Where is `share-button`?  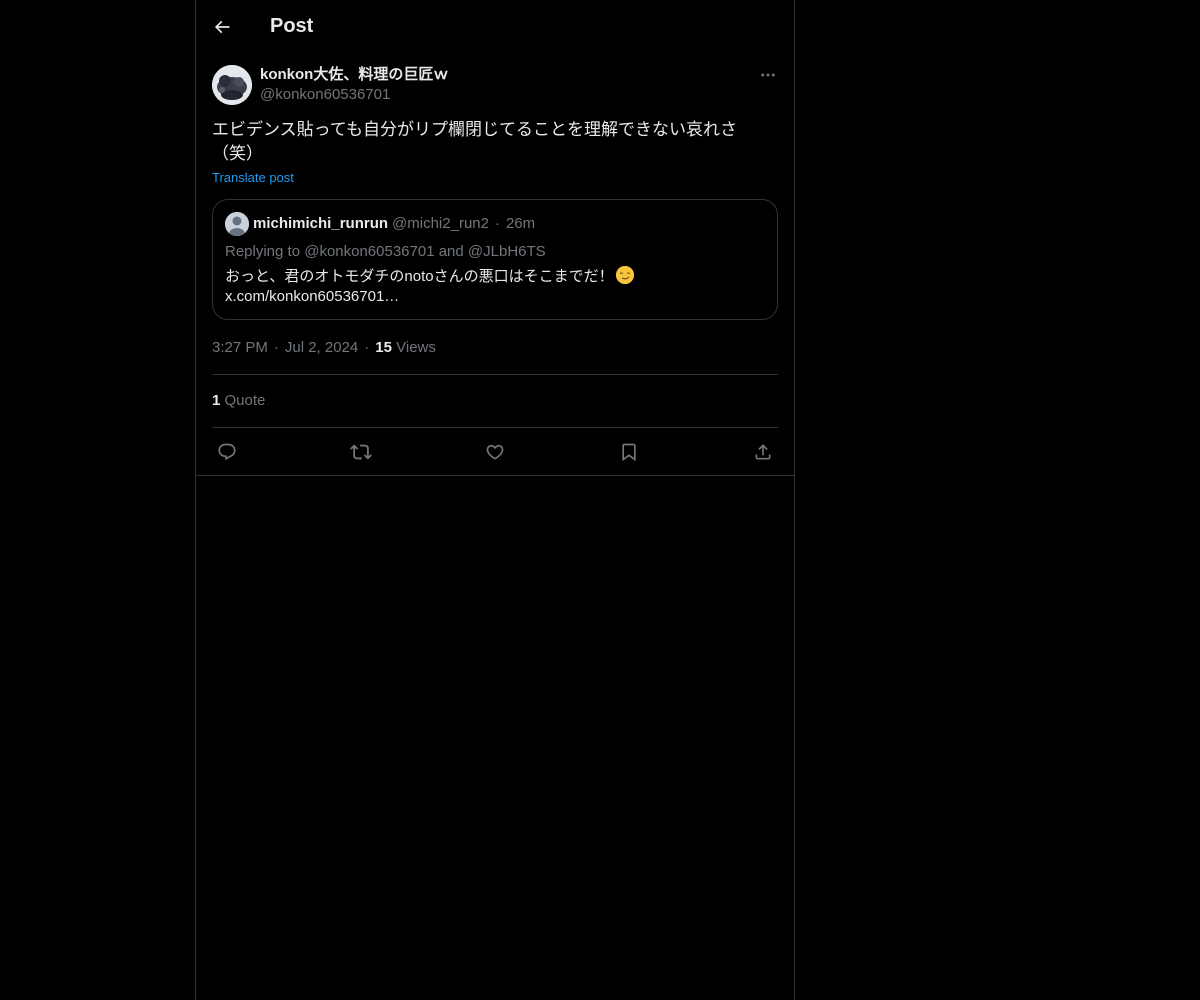
share-button is located at coordinates (763, 452).